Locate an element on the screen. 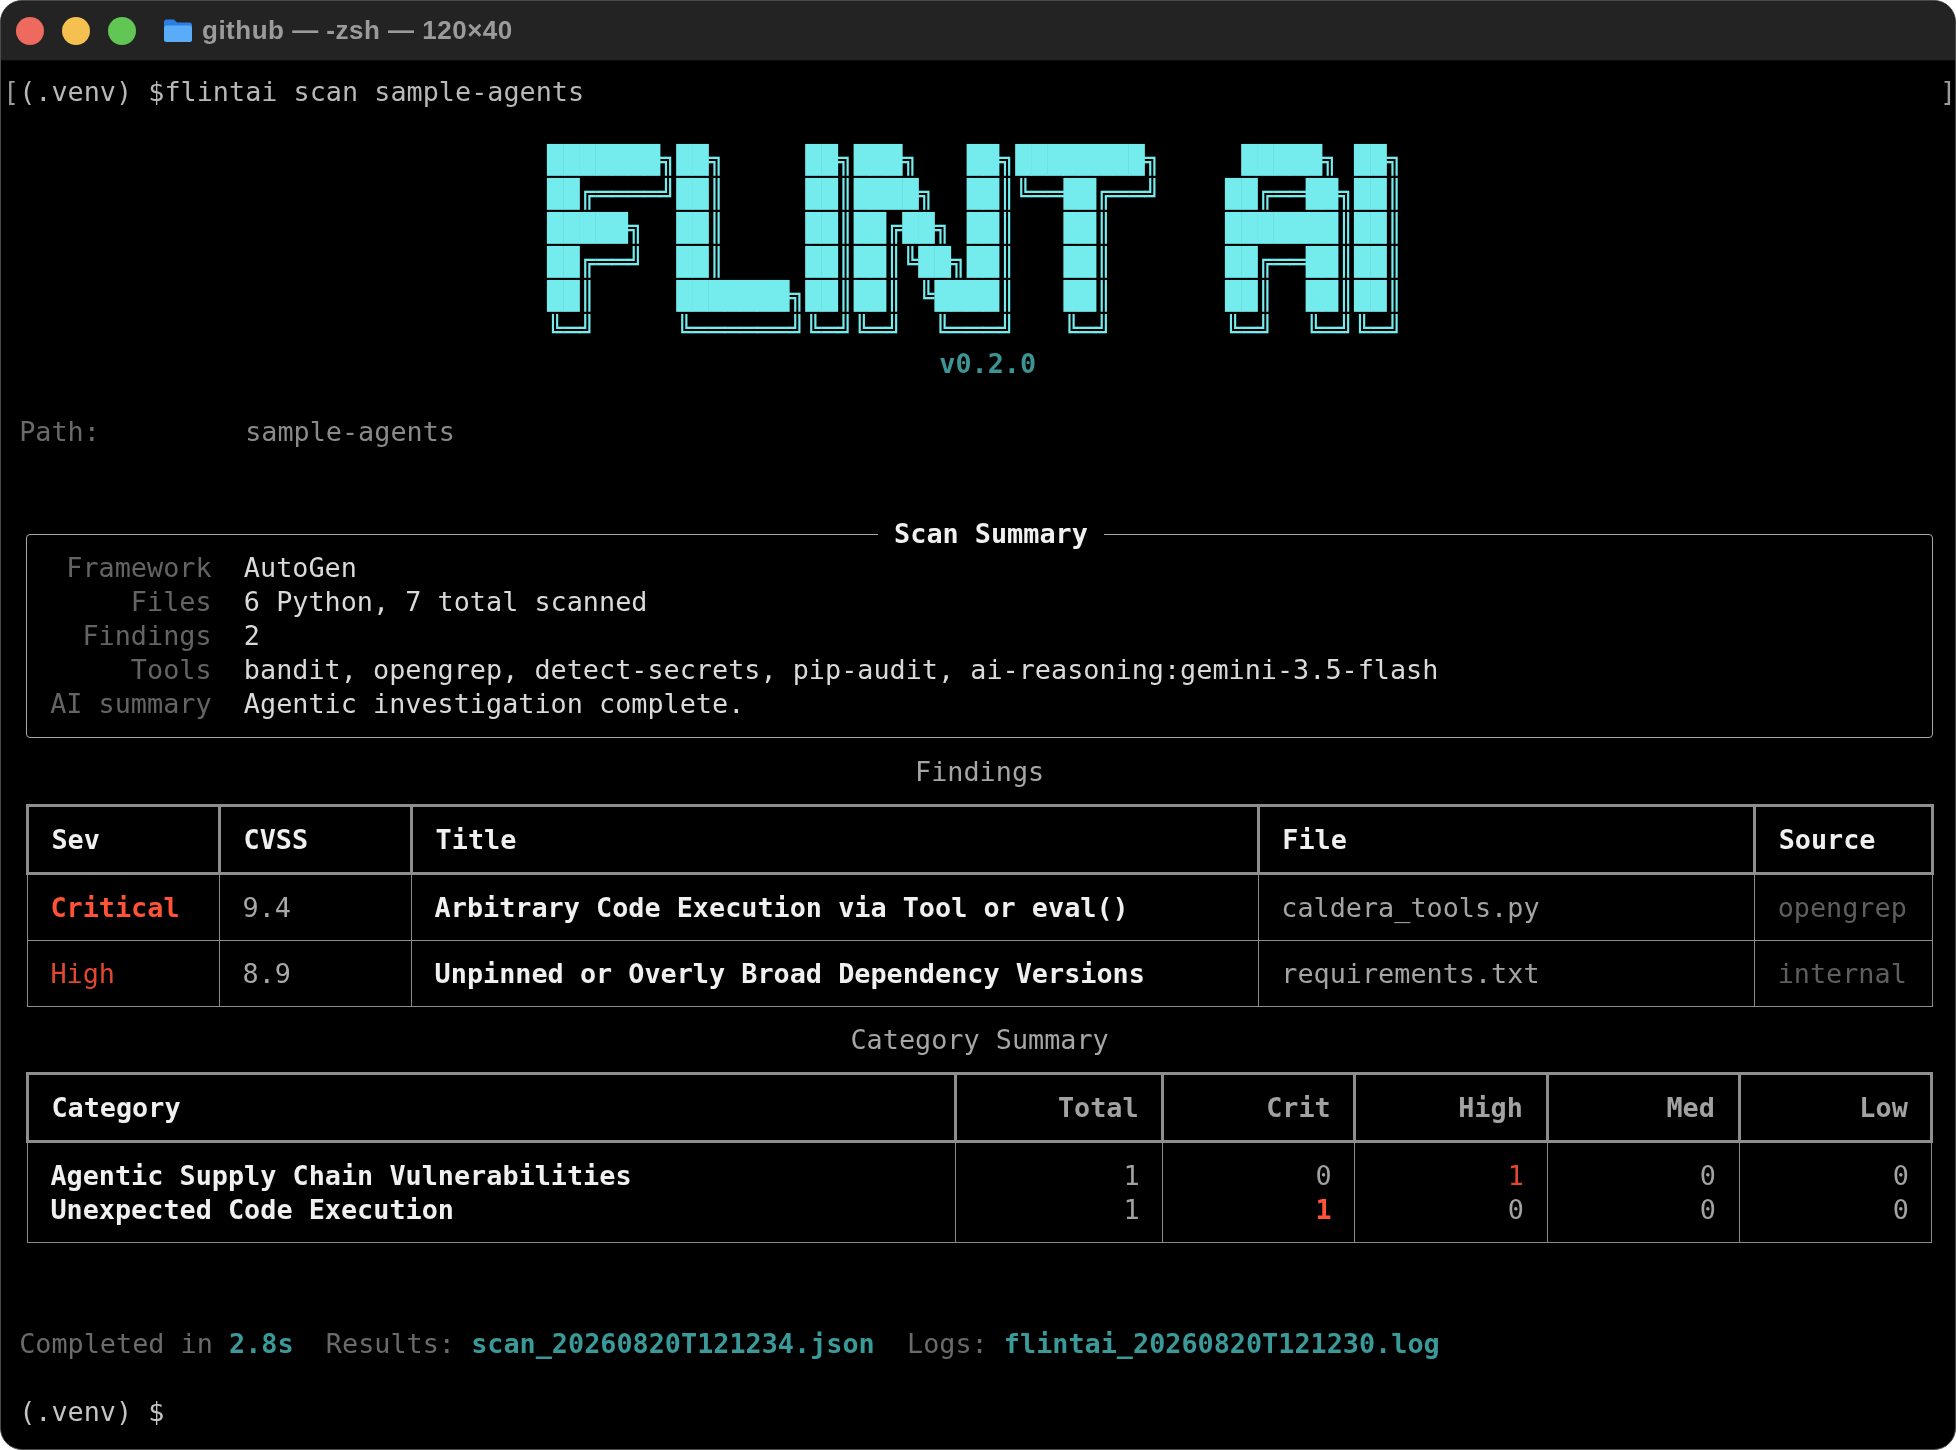 This screenshot has width=1956, height=1450. shell-prompt: (.venv) $ is located at coordinates (92, 1411).